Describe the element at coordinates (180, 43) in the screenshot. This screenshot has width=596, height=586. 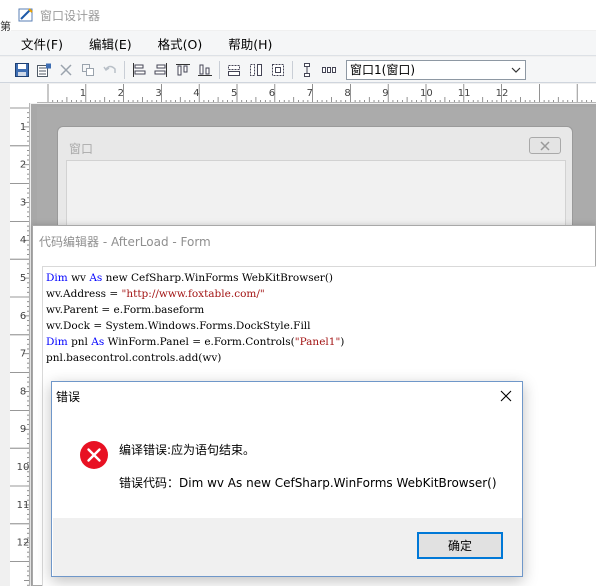
I see `menu-format: 格式(O)` at that location.